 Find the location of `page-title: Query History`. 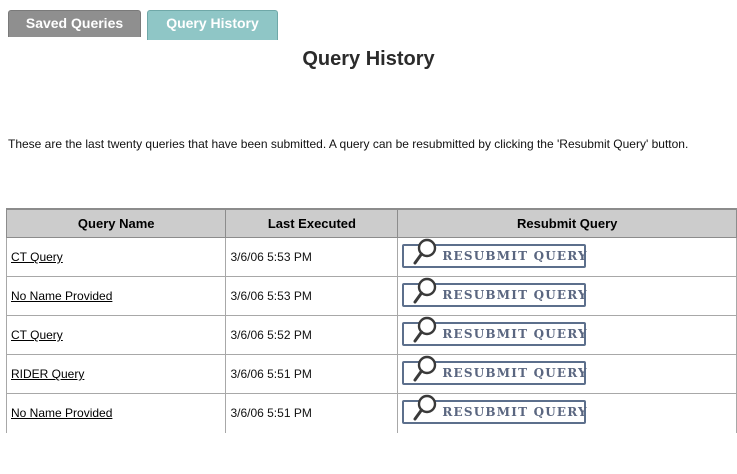

page-title: Query History is located at coordinates (368, 59).